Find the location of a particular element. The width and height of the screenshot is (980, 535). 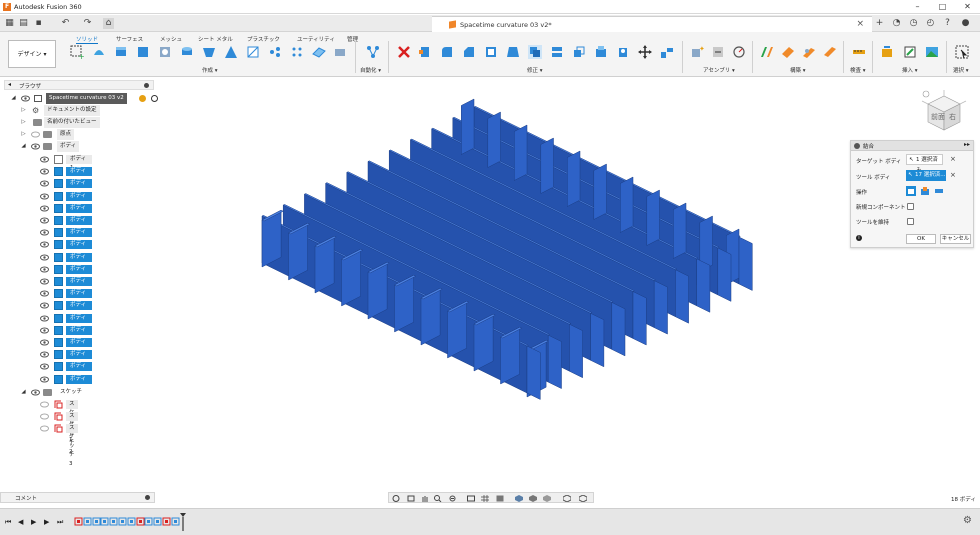

home-icon: ⌂ is located at coordinates (108, 23).